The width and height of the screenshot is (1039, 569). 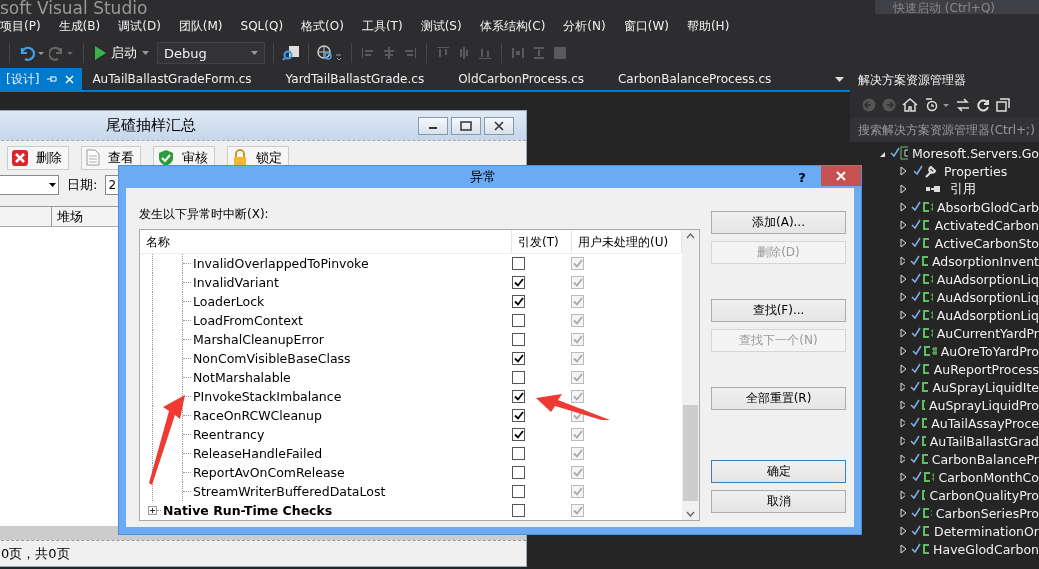 I want to click on tree-item: CarbonMonthCo, so click(x=988, y=477).